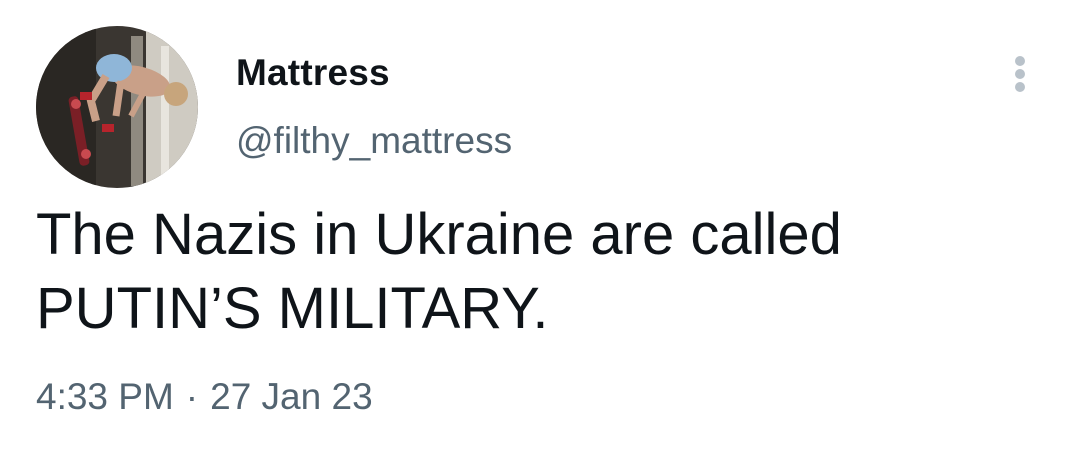 This screenshot has height=459, width=1080. I want to click on tweet-date: 27 Jan 23, so click(291, 396).